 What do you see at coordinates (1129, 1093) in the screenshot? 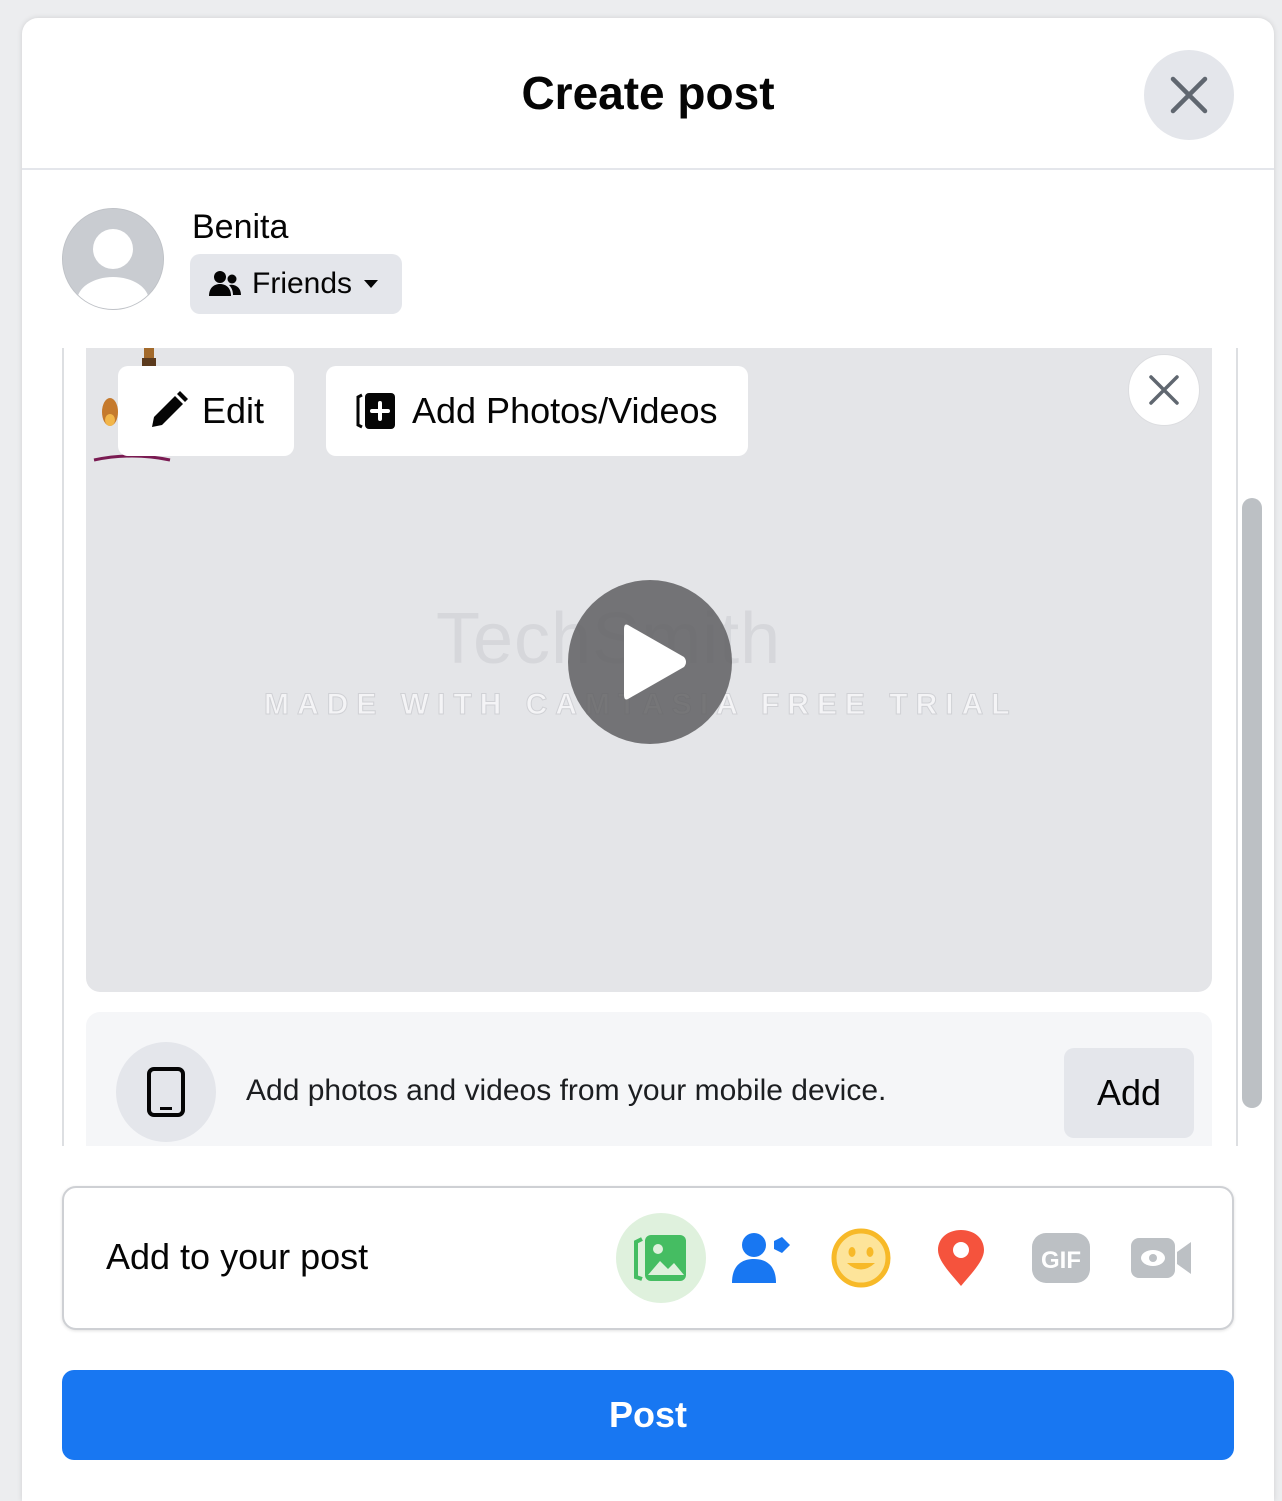
I see `add-from-mobile-button: Add` at bounding box center [1129, 1093].